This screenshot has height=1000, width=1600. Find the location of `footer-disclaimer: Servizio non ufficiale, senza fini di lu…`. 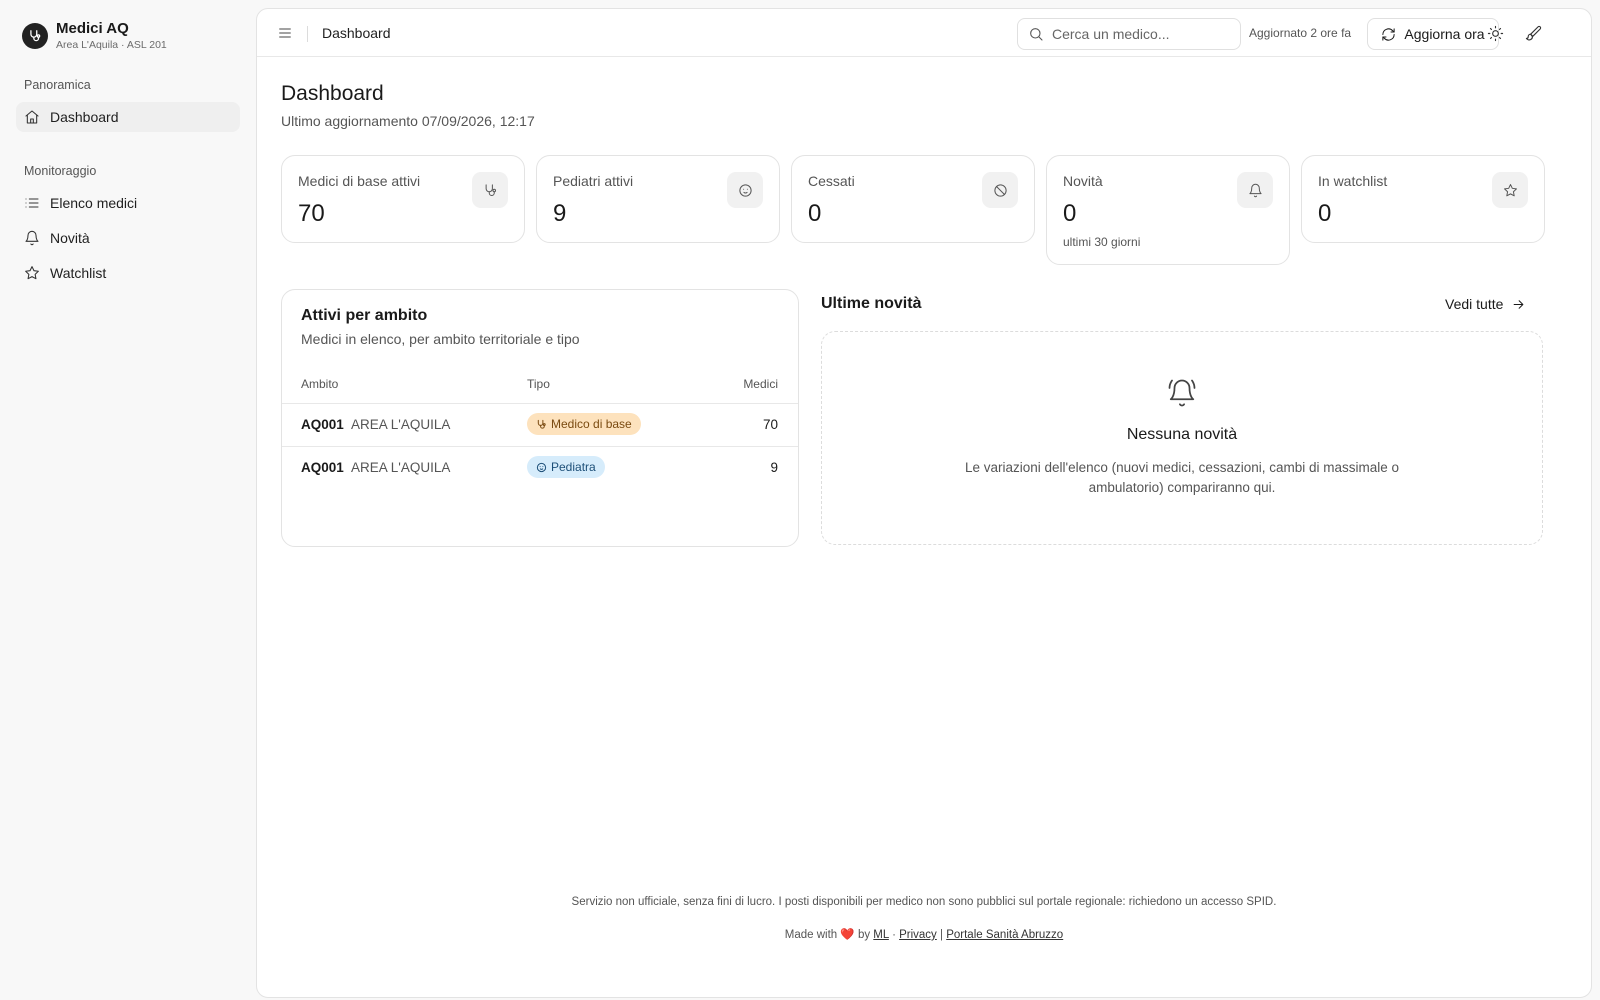

footer-disclaimer: Servizio non ufficiale, senza fini di lu… is located at coordinates (924, 902).